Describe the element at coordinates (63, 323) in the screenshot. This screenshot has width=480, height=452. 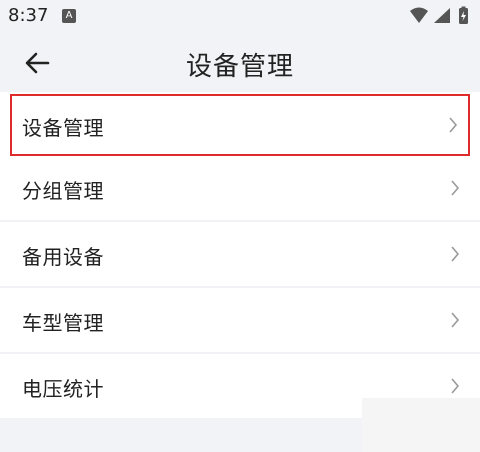
I see `menu-item-label: 车型管理` at that location.